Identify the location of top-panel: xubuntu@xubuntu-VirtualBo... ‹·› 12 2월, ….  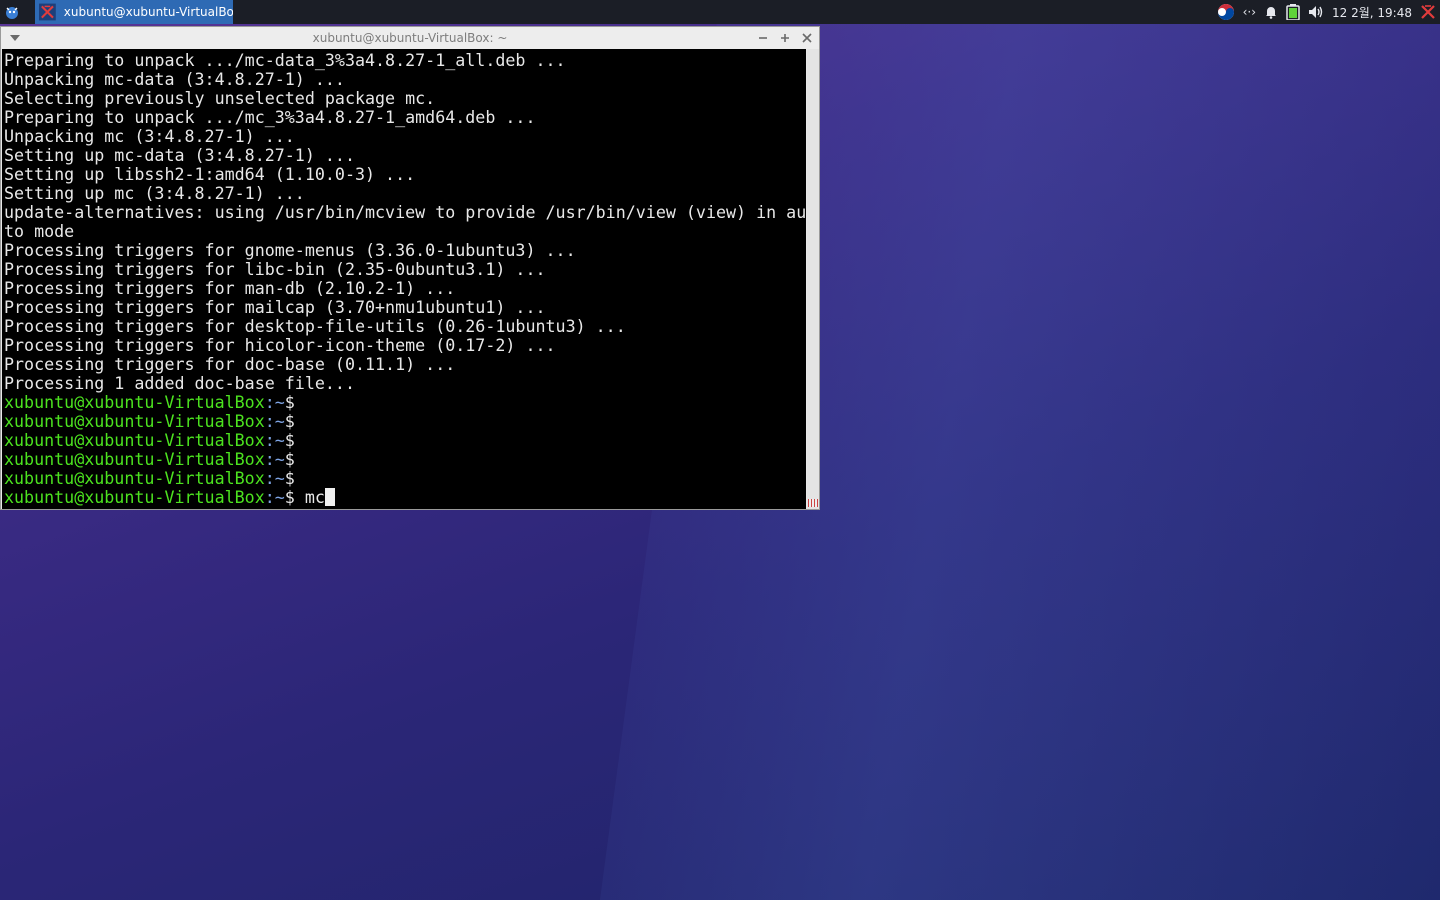
(720, 12).